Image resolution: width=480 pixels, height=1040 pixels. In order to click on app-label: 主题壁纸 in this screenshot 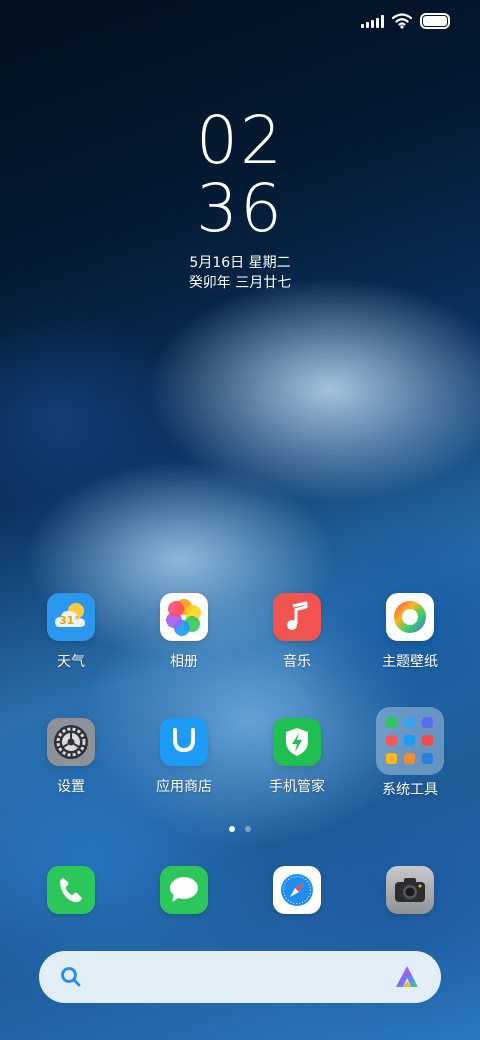, I will do `click(410, 662)`.